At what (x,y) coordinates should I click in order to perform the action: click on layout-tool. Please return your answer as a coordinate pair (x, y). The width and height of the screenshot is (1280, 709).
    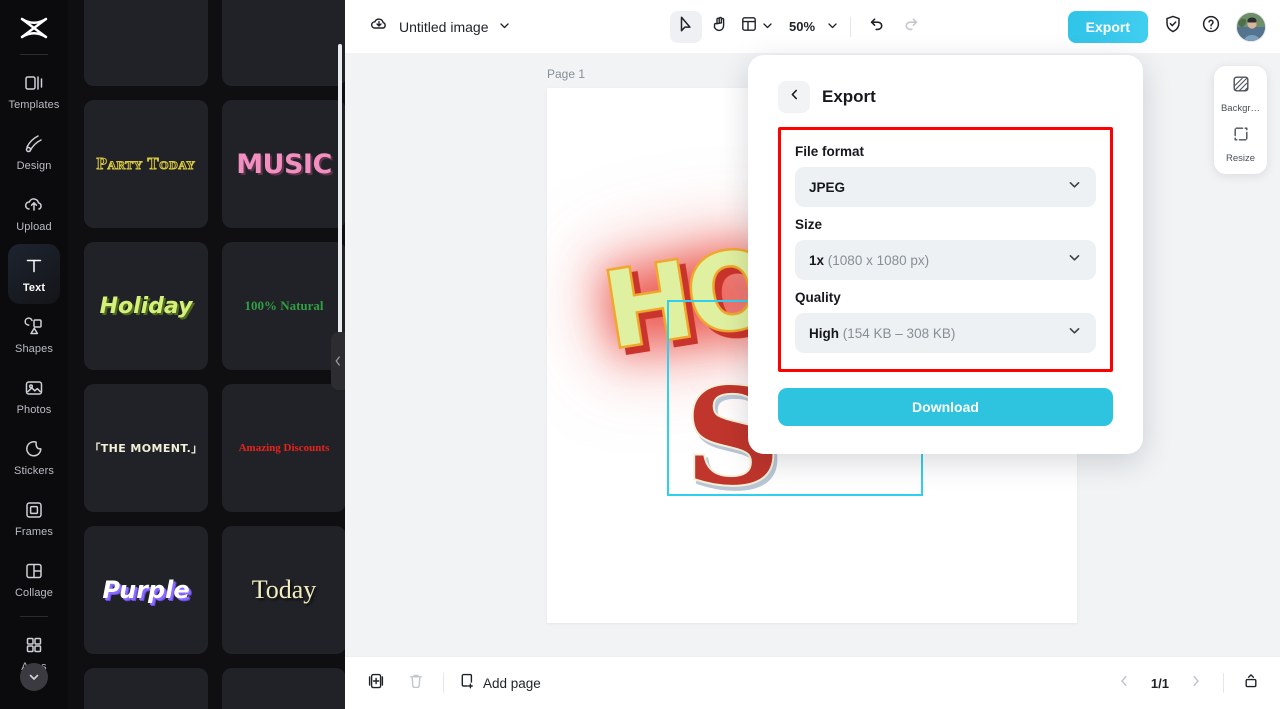
    Looking at the image, I should click on (756, 26).